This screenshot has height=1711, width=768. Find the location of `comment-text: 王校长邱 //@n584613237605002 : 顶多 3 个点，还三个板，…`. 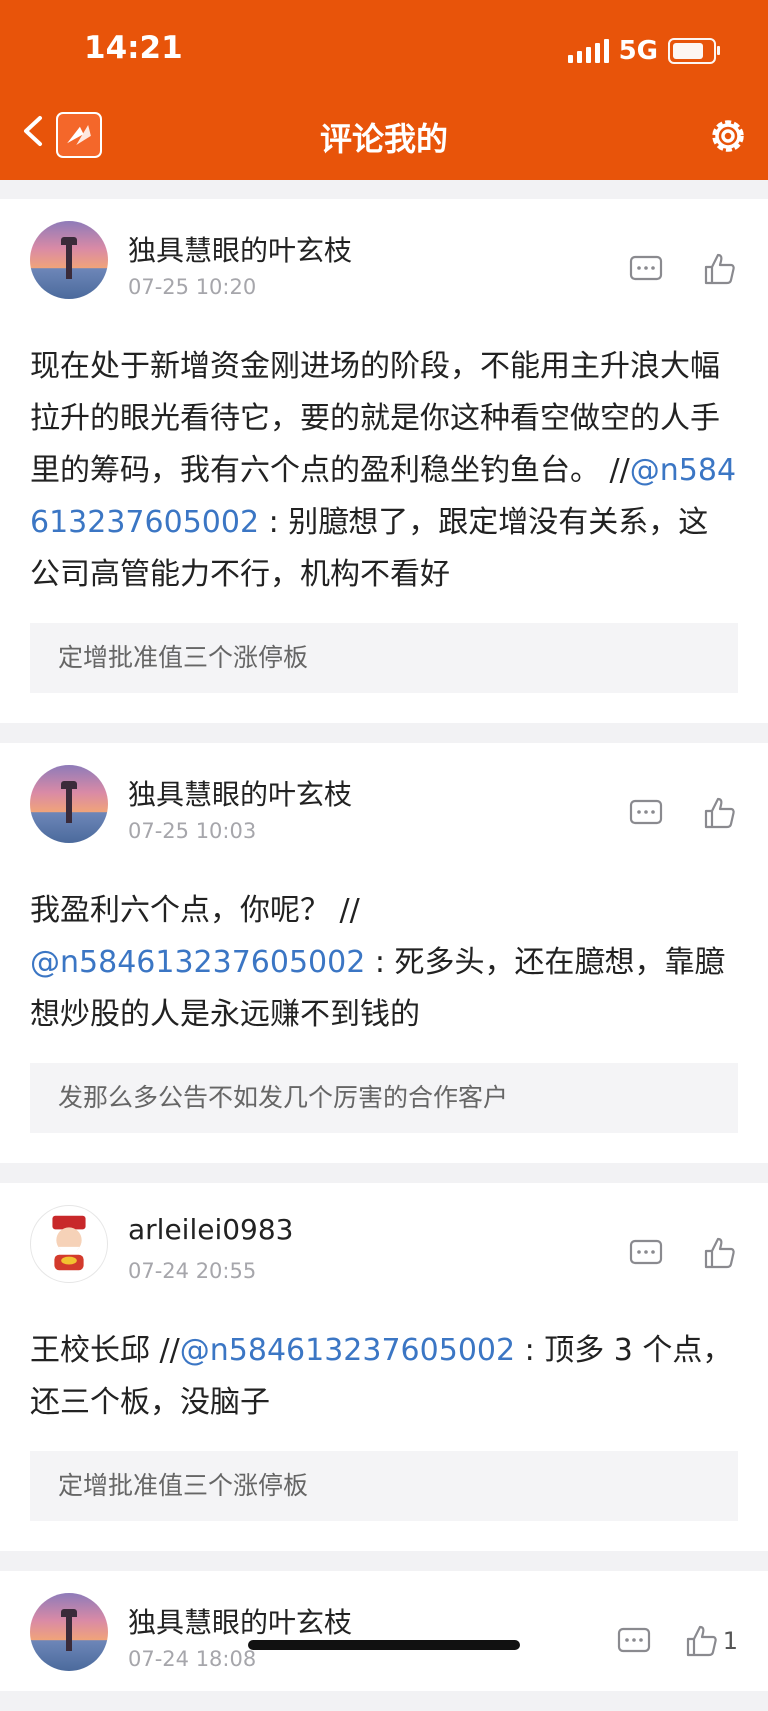

comment-text: 王校长邱 //@n584613237605002 : 顶多 3 个点，还三个板，… is located at coordinates (381, 1376).